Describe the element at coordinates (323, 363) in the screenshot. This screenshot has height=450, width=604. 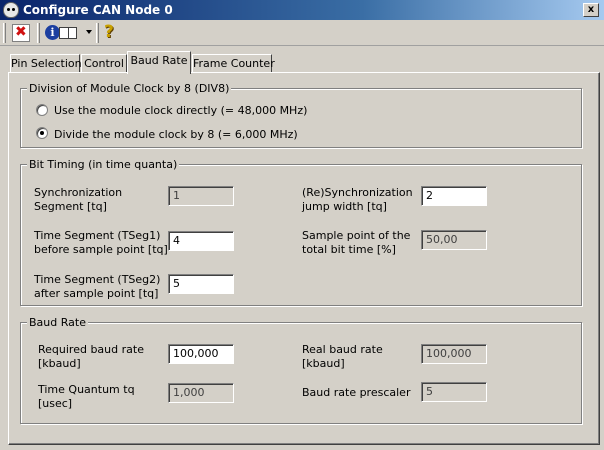
I see `real-baud-label-2: [kbaud]` at that location.